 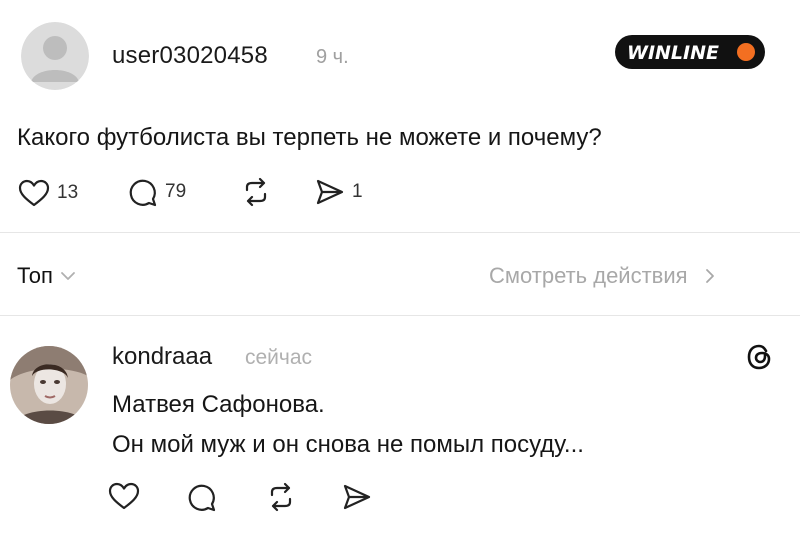 What do you see at coordinates (332, 57) in the screenshot?
I see `post-timestamp: 9 ч.` at bounding box center [332, 57].